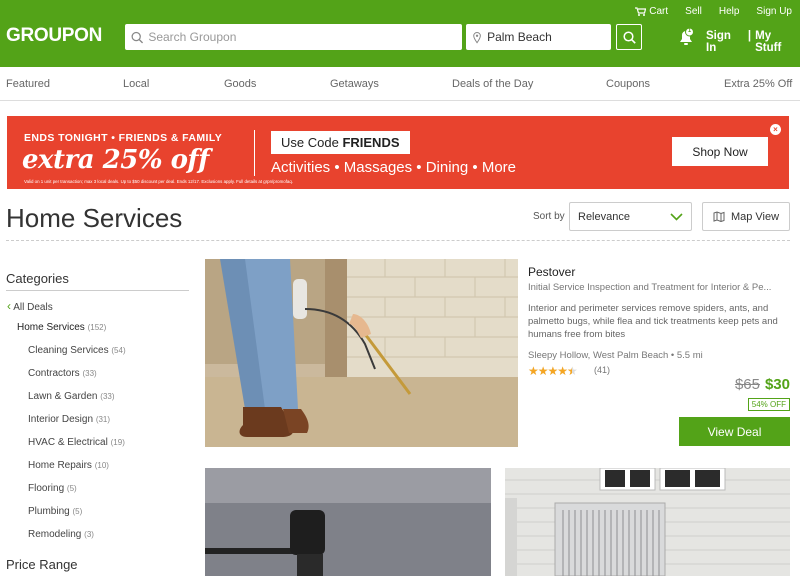 The height and width of the screenshot is (576, 800). What do you see at coordinates (598, 355) in the screenshot?
I see `deal-location-name: Sleepy Hollow, West Palm Beach` at bounding box center [598, 355].